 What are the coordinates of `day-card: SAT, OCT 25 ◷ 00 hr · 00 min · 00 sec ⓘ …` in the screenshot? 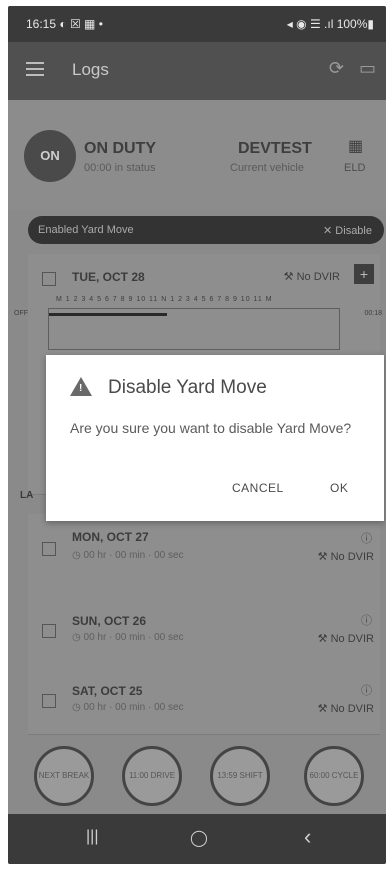 It's located at (204, 699).